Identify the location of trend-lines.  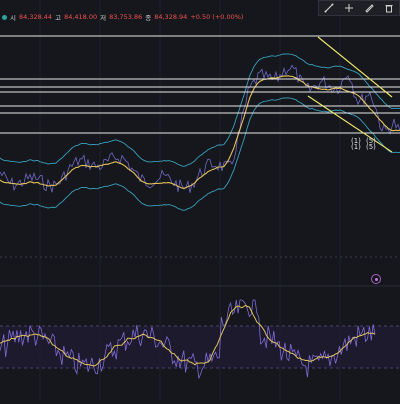
(350, 94).